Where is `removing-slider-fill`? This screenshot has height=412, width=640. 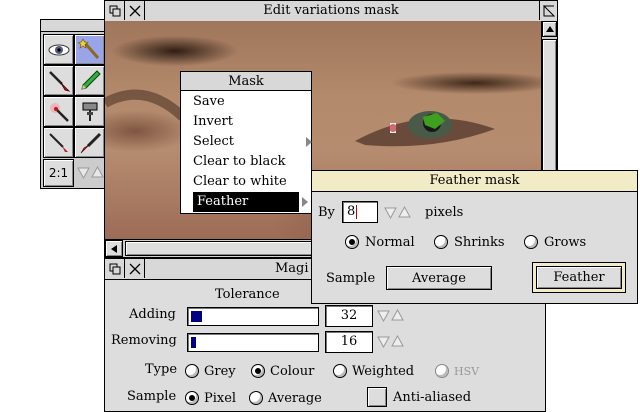
removing-slider-fill is located at coordinates (193, 342).